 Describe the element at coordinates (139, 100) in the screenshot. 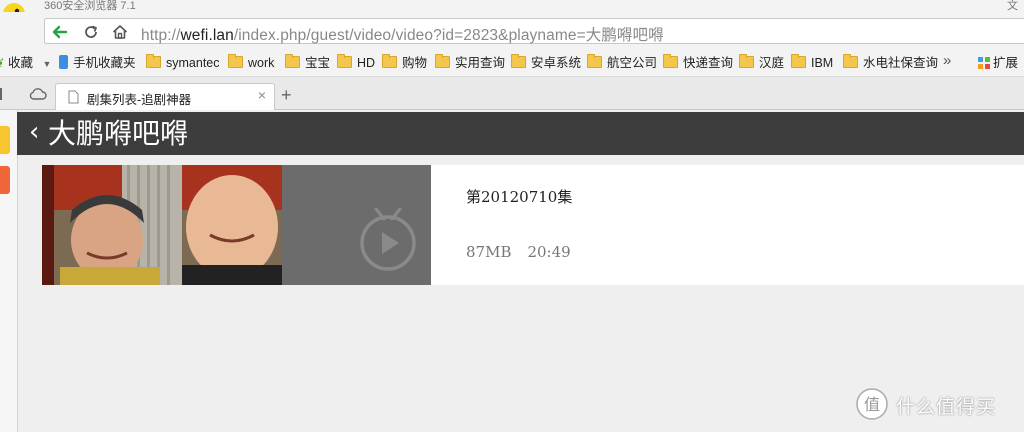

I see `tab-label: 剧集列表-追剧神器` at that location.